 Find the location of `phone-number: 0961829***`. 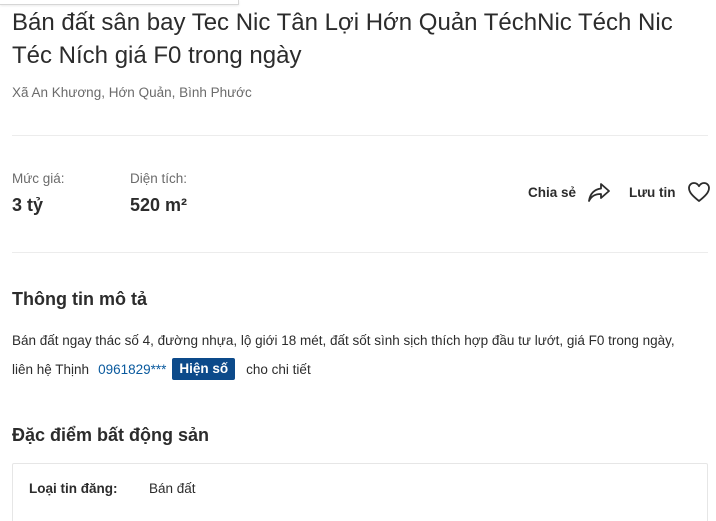

phone-number: 0961829*** is located at coordinates (132, 369).